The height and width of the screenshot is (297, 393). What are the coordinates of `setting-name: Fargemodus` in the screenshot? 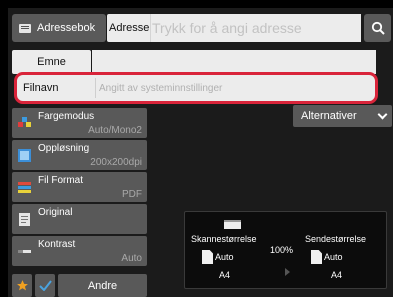 It's located at (66, 116).